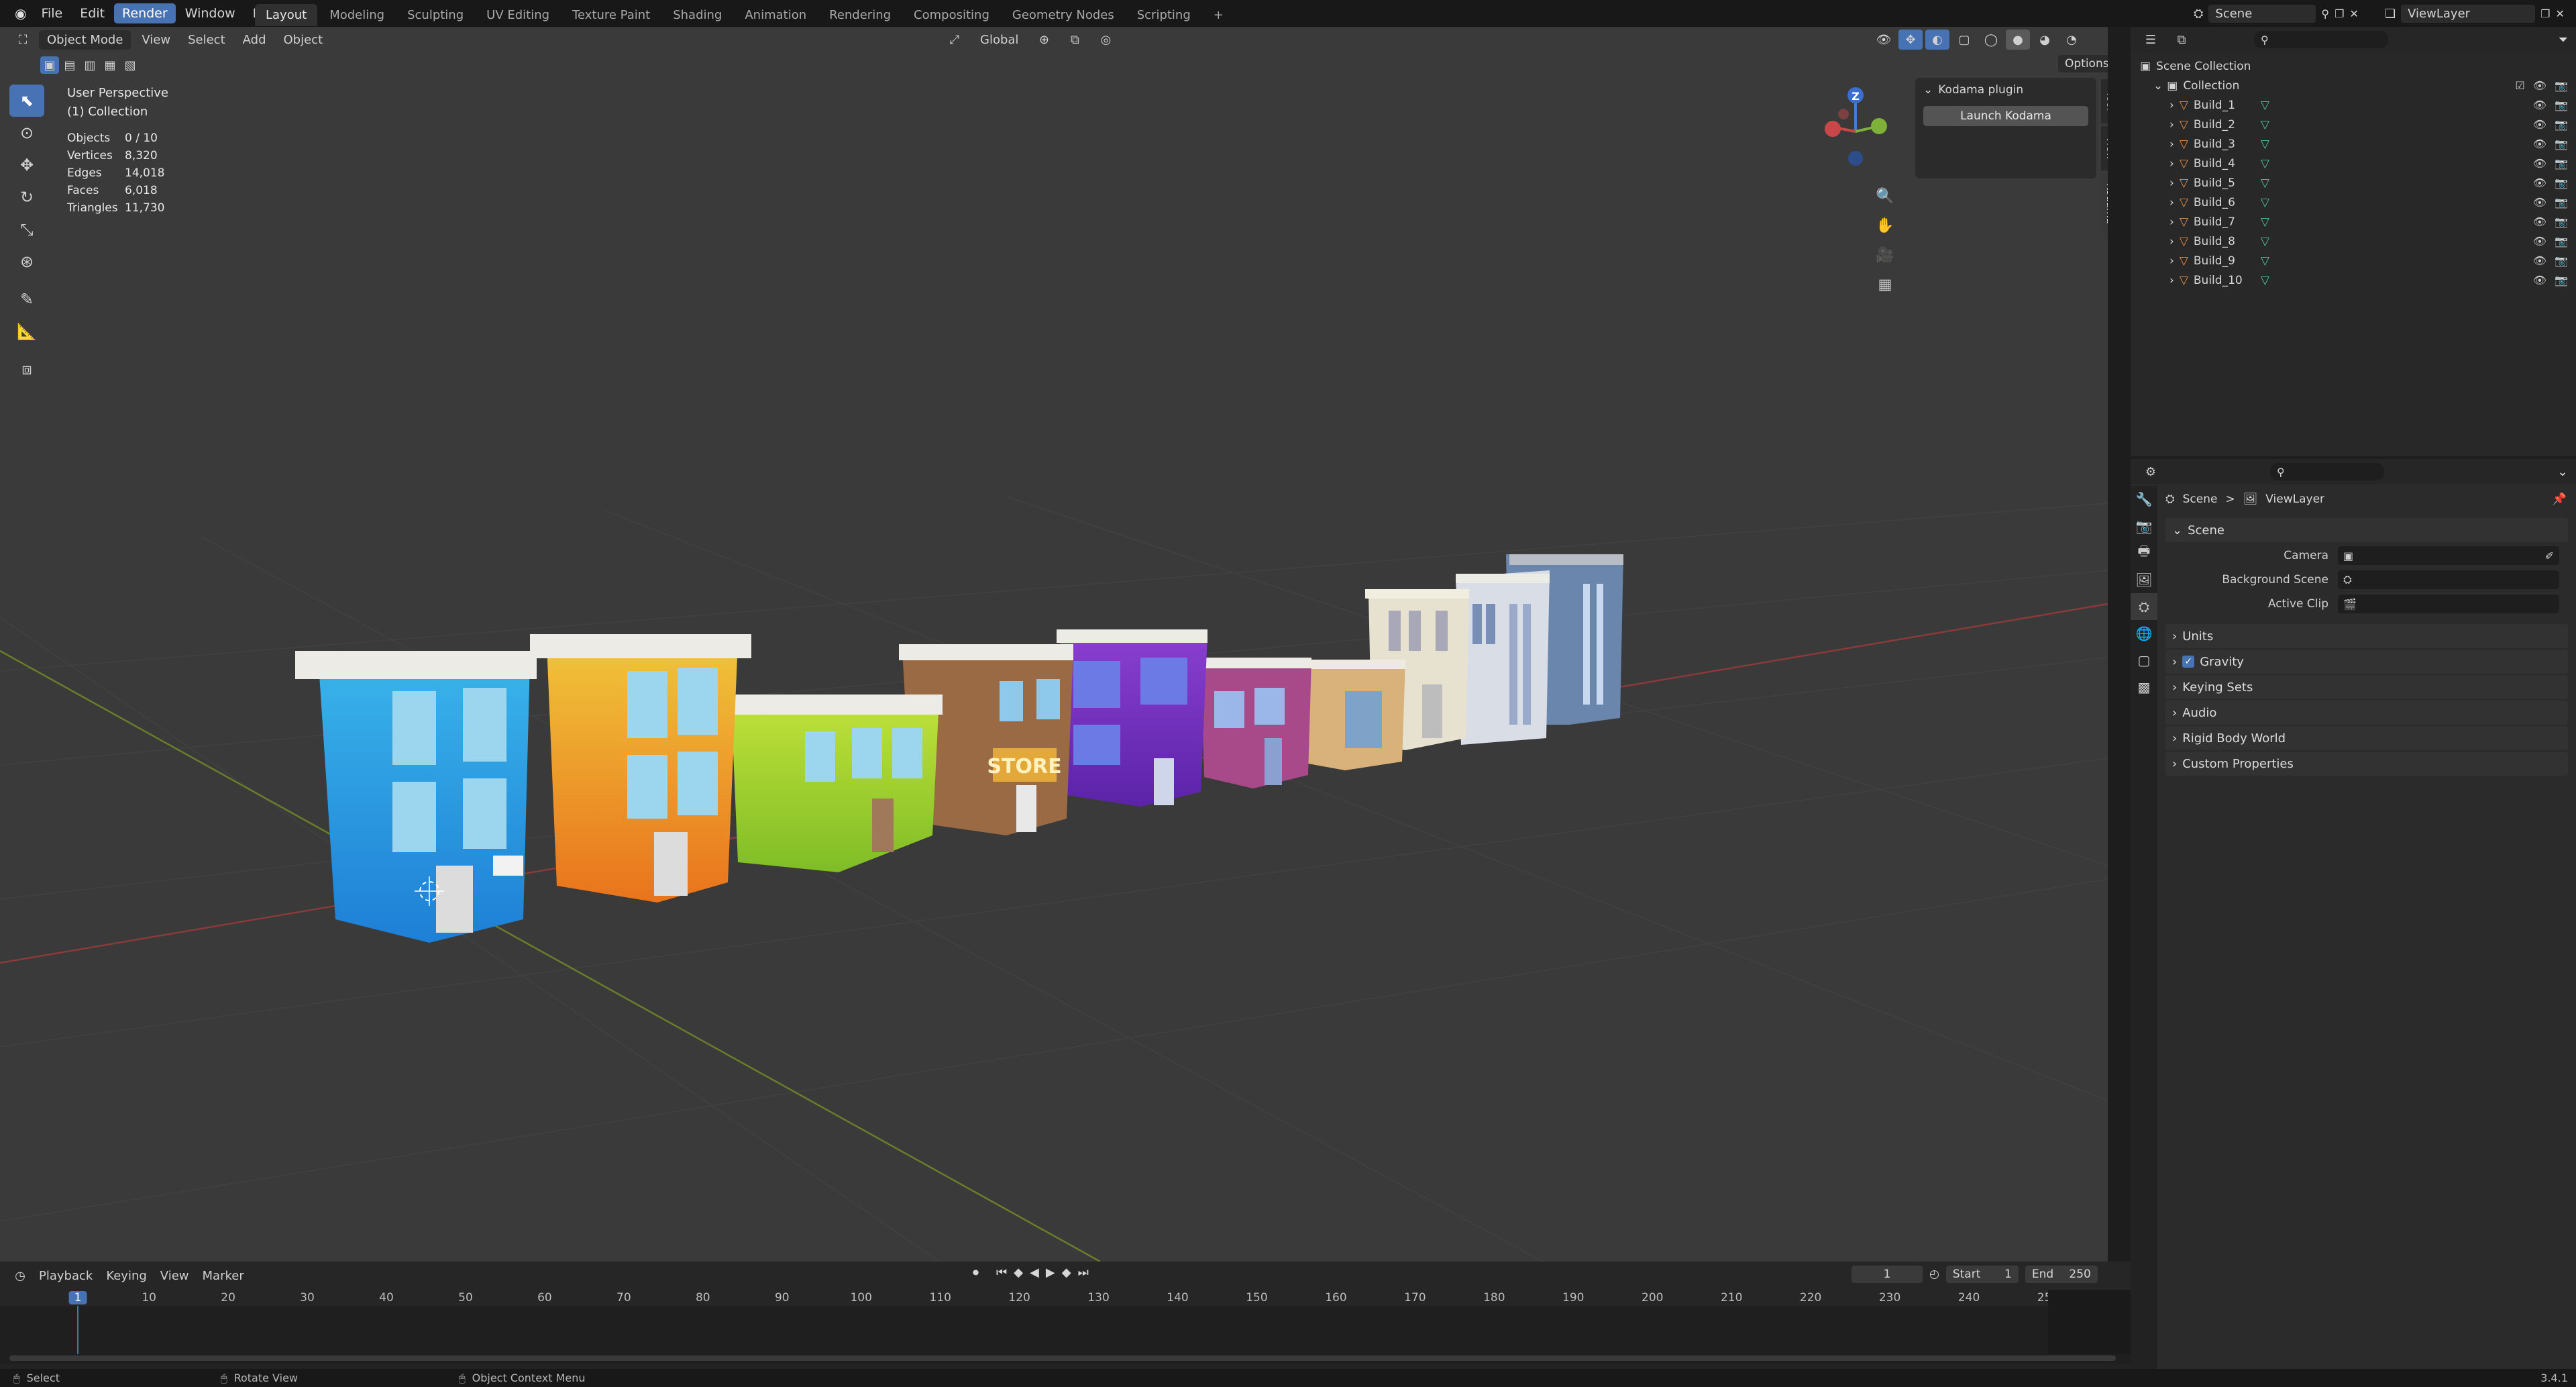  What do you see at coordinates (2104, 148) in the screenshot?
I see `tab-view: View` at bounding box center [2104, 148].